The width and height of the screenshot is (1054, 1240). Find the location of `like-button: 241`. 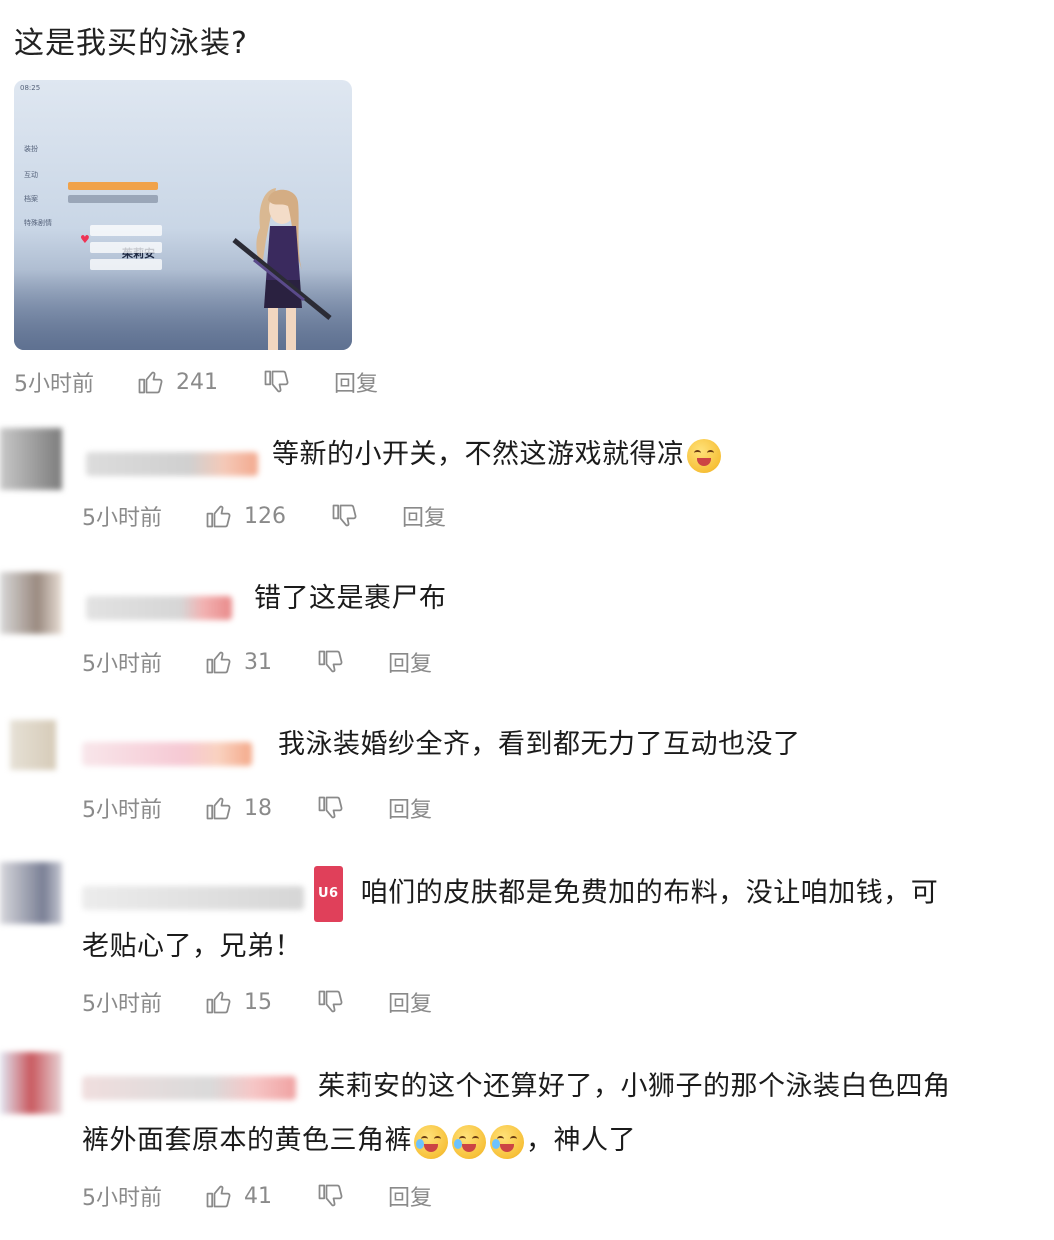

like-button: 241 is located at coordinates (177, 382).